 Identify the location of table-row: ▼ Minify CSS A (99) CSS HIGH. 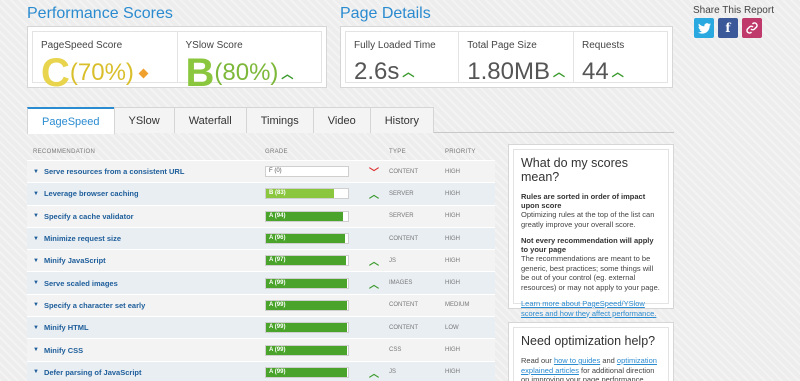
(261, 349).